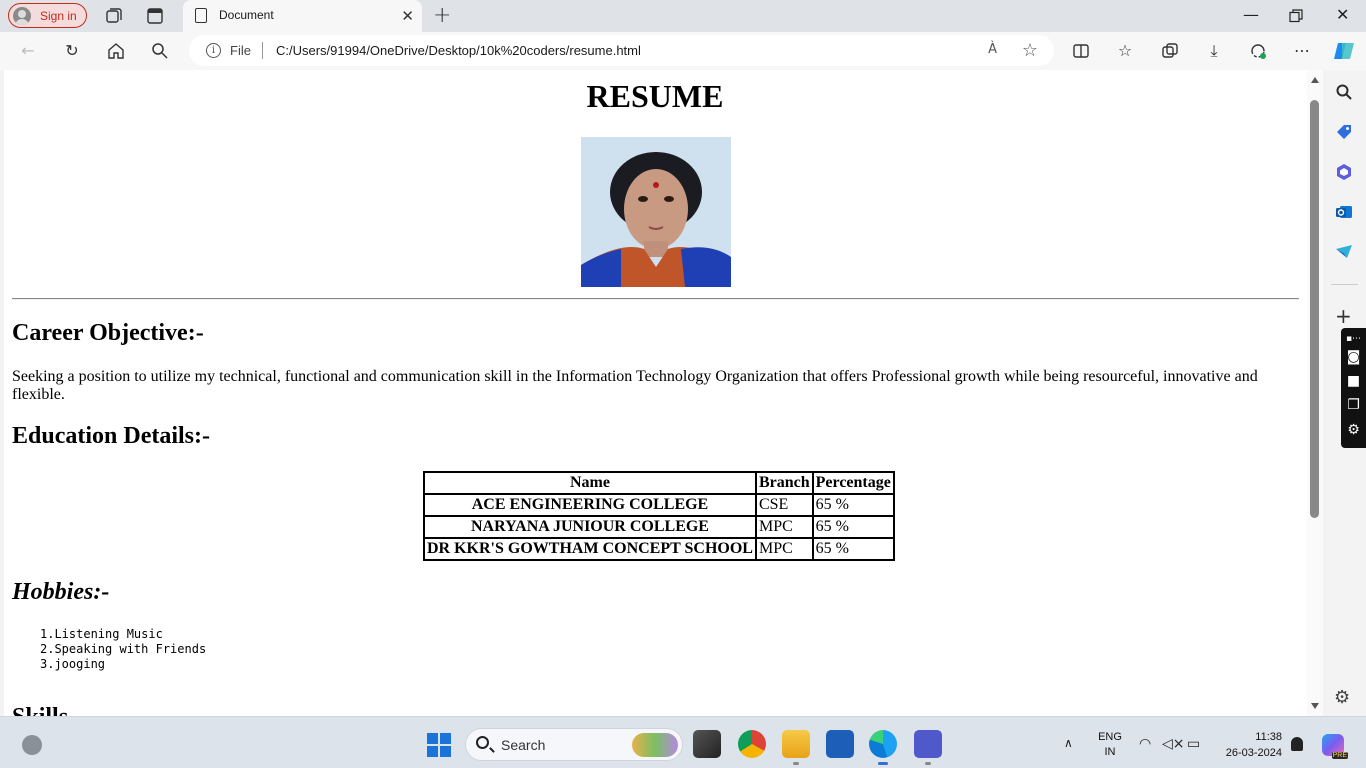 The image size is (1366, 768). What do you see at coordinates (1344, 92) in the screenshot?
I see `sidebar-search-icon` at bounding box center [1344, 92].